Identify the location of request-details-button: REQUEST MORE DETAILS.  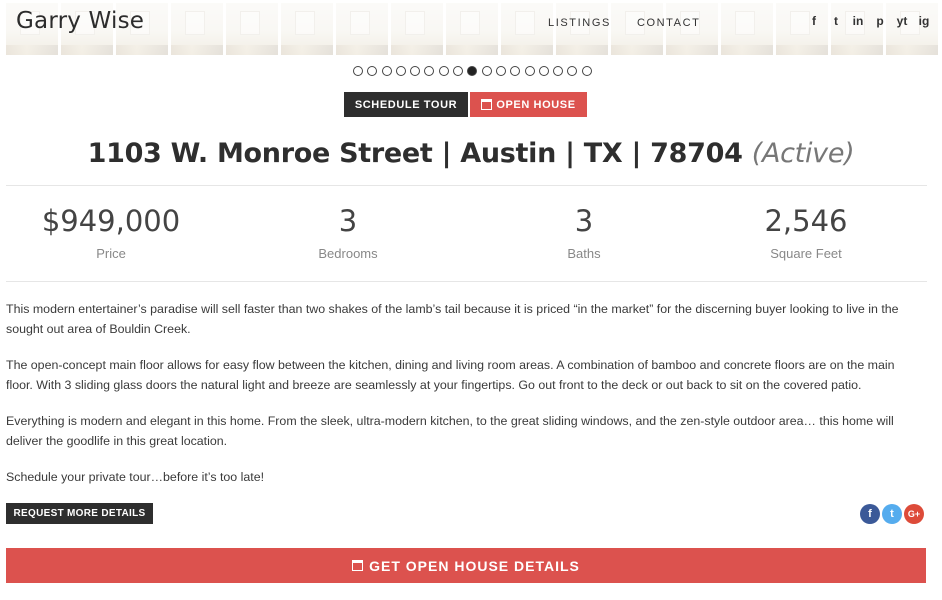
(79, 513).